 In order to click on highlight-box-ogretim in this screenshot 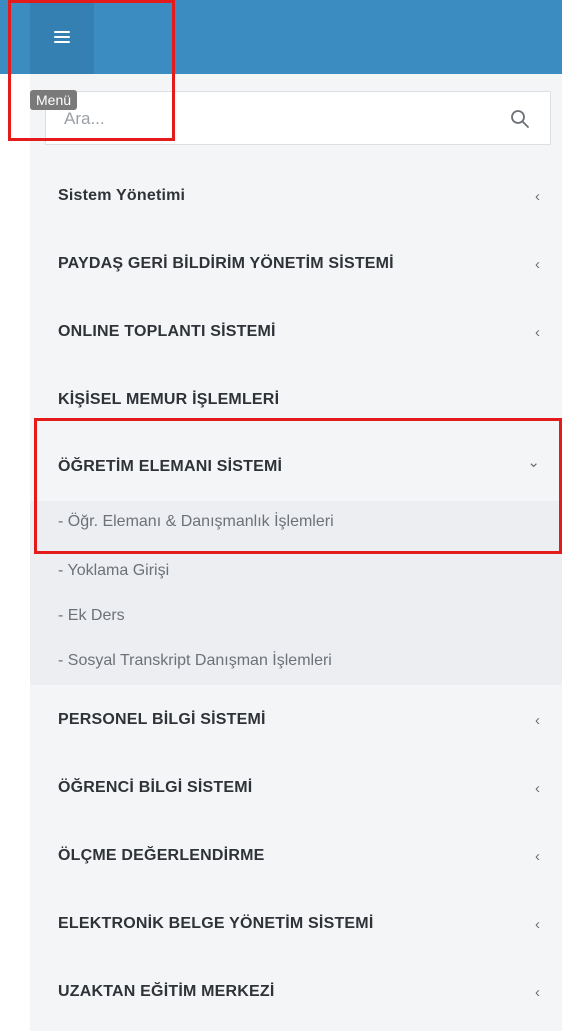, I will do `click(298, 486)`.